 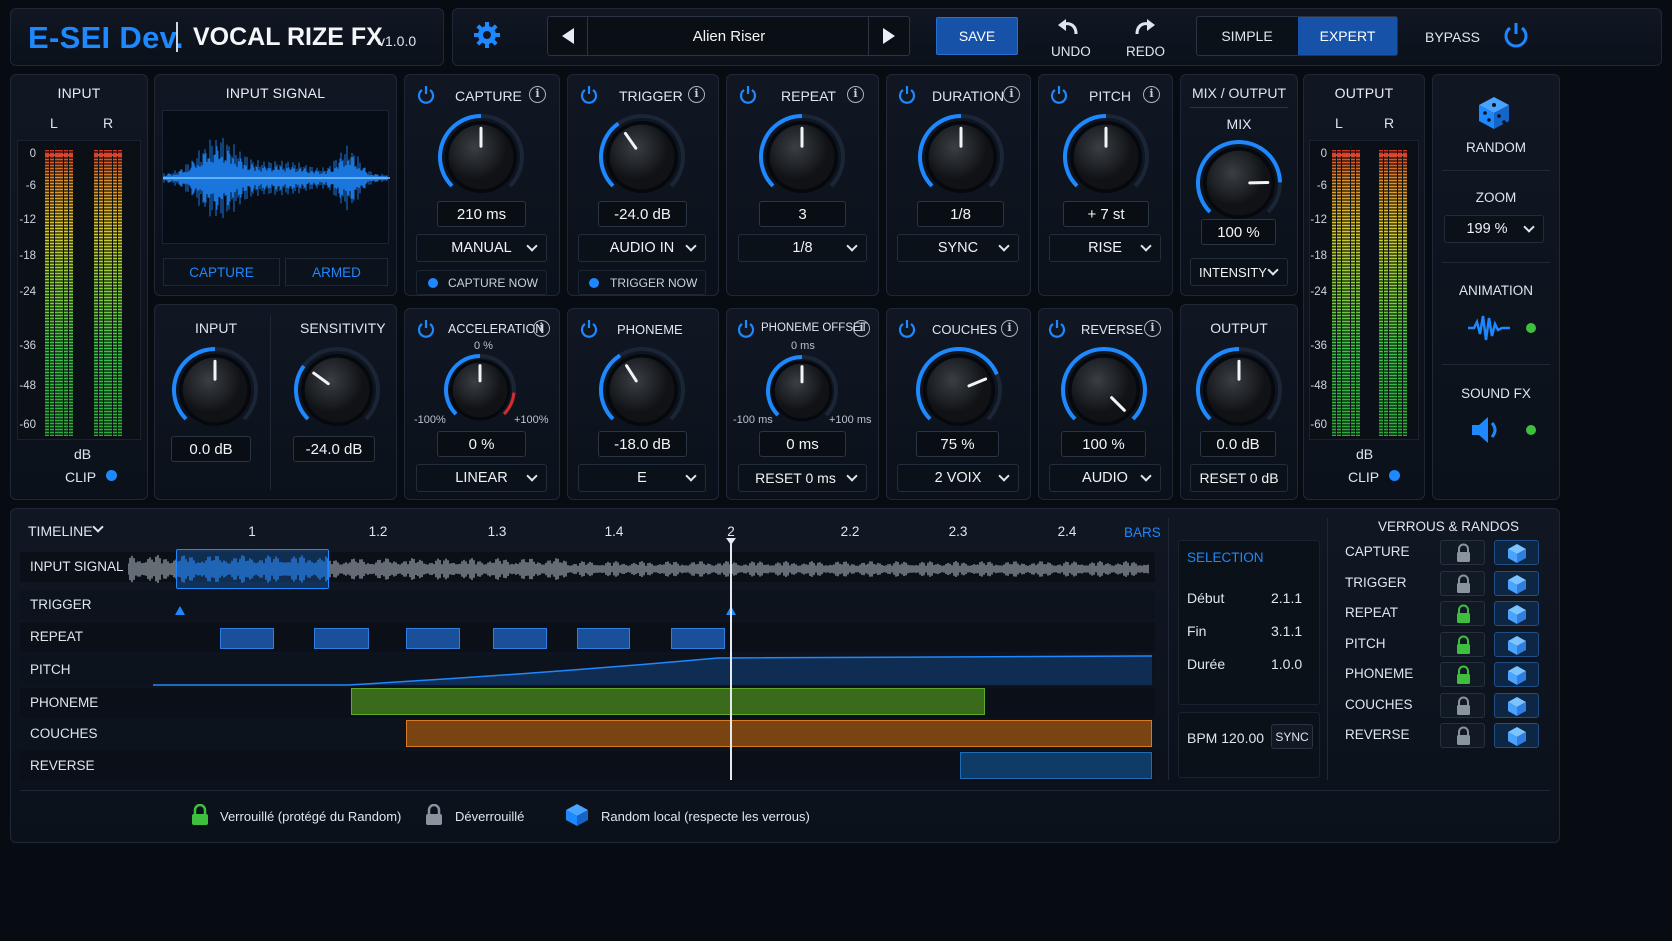 I want to click on selection-start-value: 2.1.1, so click(x=1286, y=598).